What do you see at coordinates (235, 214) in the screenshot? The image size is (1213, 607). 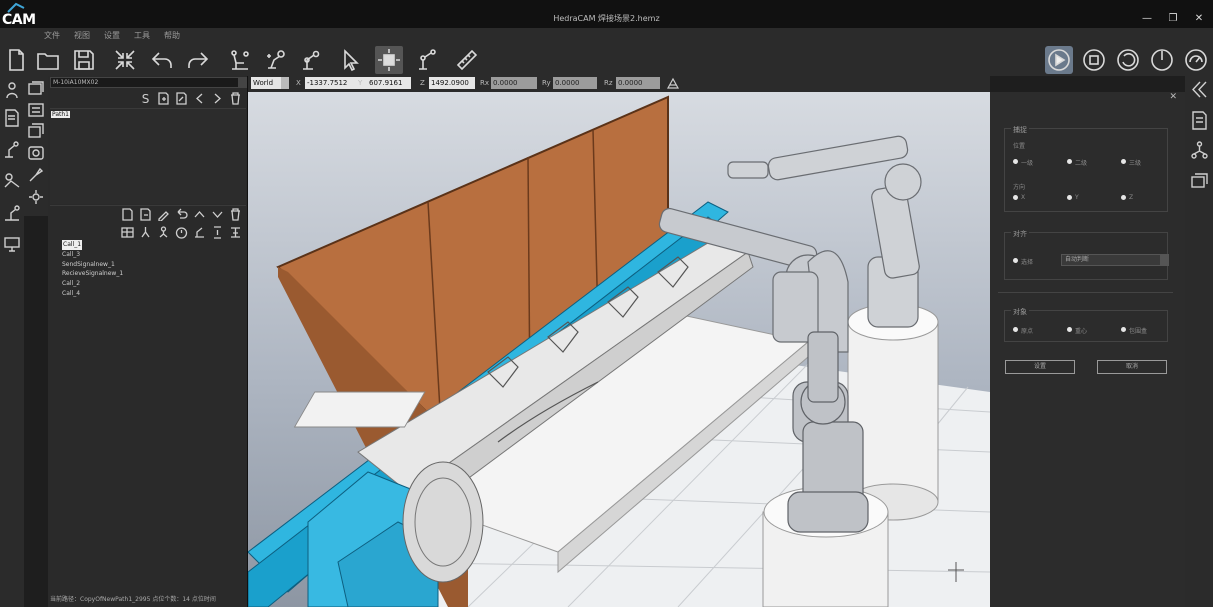 I see `delete-call-icon` at bounding box center [235, 214].